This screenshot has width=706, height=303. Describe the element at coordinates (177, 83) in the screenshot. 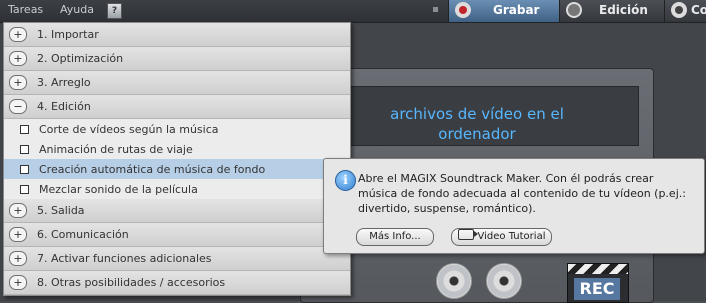

I see `category-arreglo: + 3. Arreglo` at that location.